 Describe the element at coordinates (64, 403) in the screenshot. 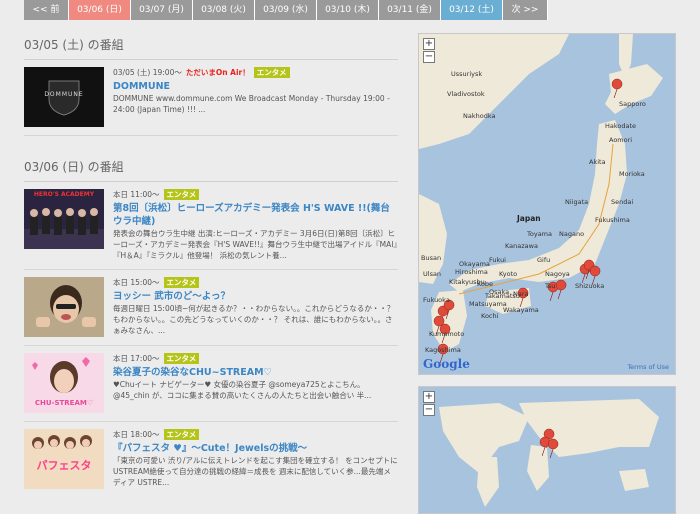

I see `chu-stream-logo-text: CHU-STREAM♡` at that location.